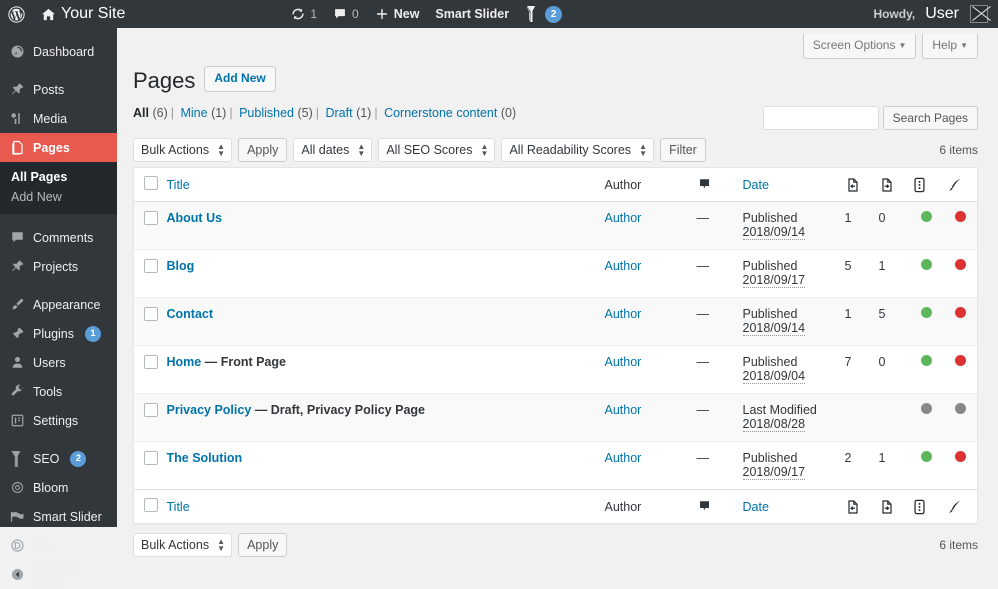  What do you see at coordinates (263, 150) in the screenshot?
I see `apply-button-top: Apply` at bounding box center [263, 150].